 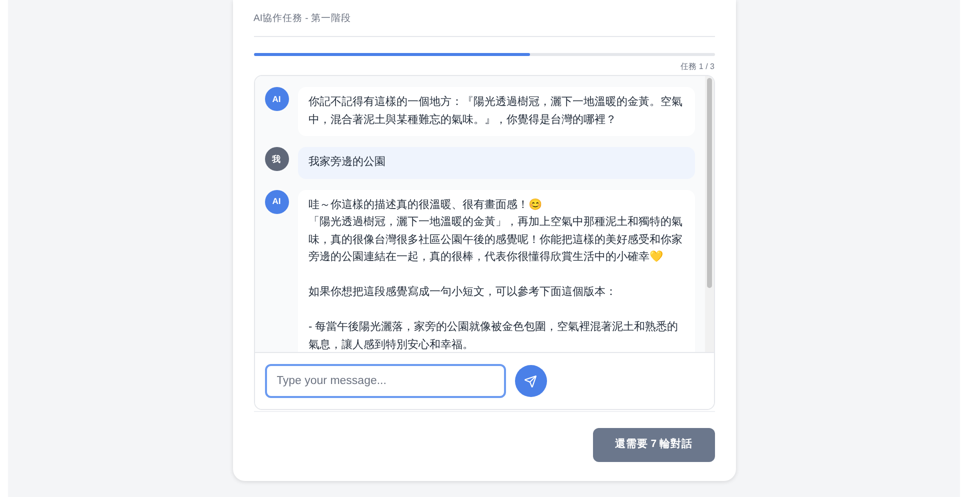 I want to click on task-counter: 任務 1 / 3, so click(x=697, y=67).